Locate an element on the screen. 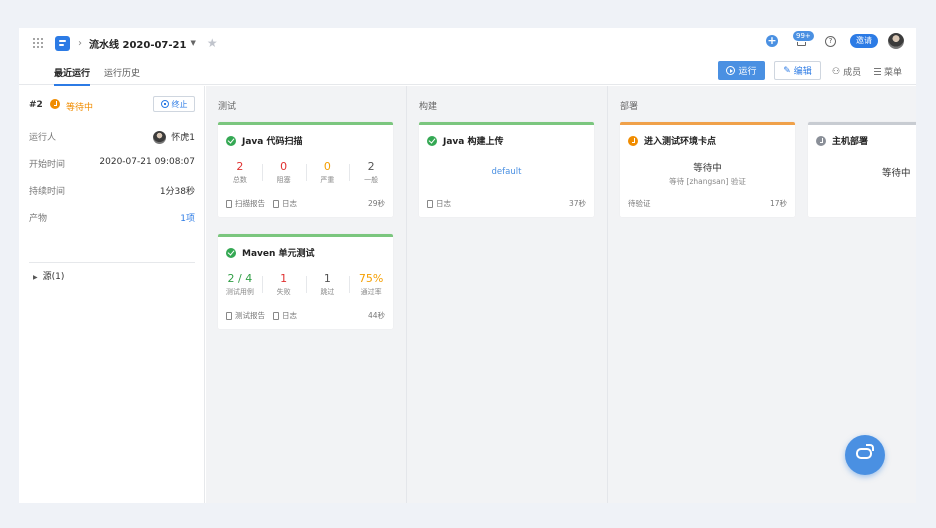 The image size is (936, 528). notifications-button: 99+ is located at coordinates (803, 39).